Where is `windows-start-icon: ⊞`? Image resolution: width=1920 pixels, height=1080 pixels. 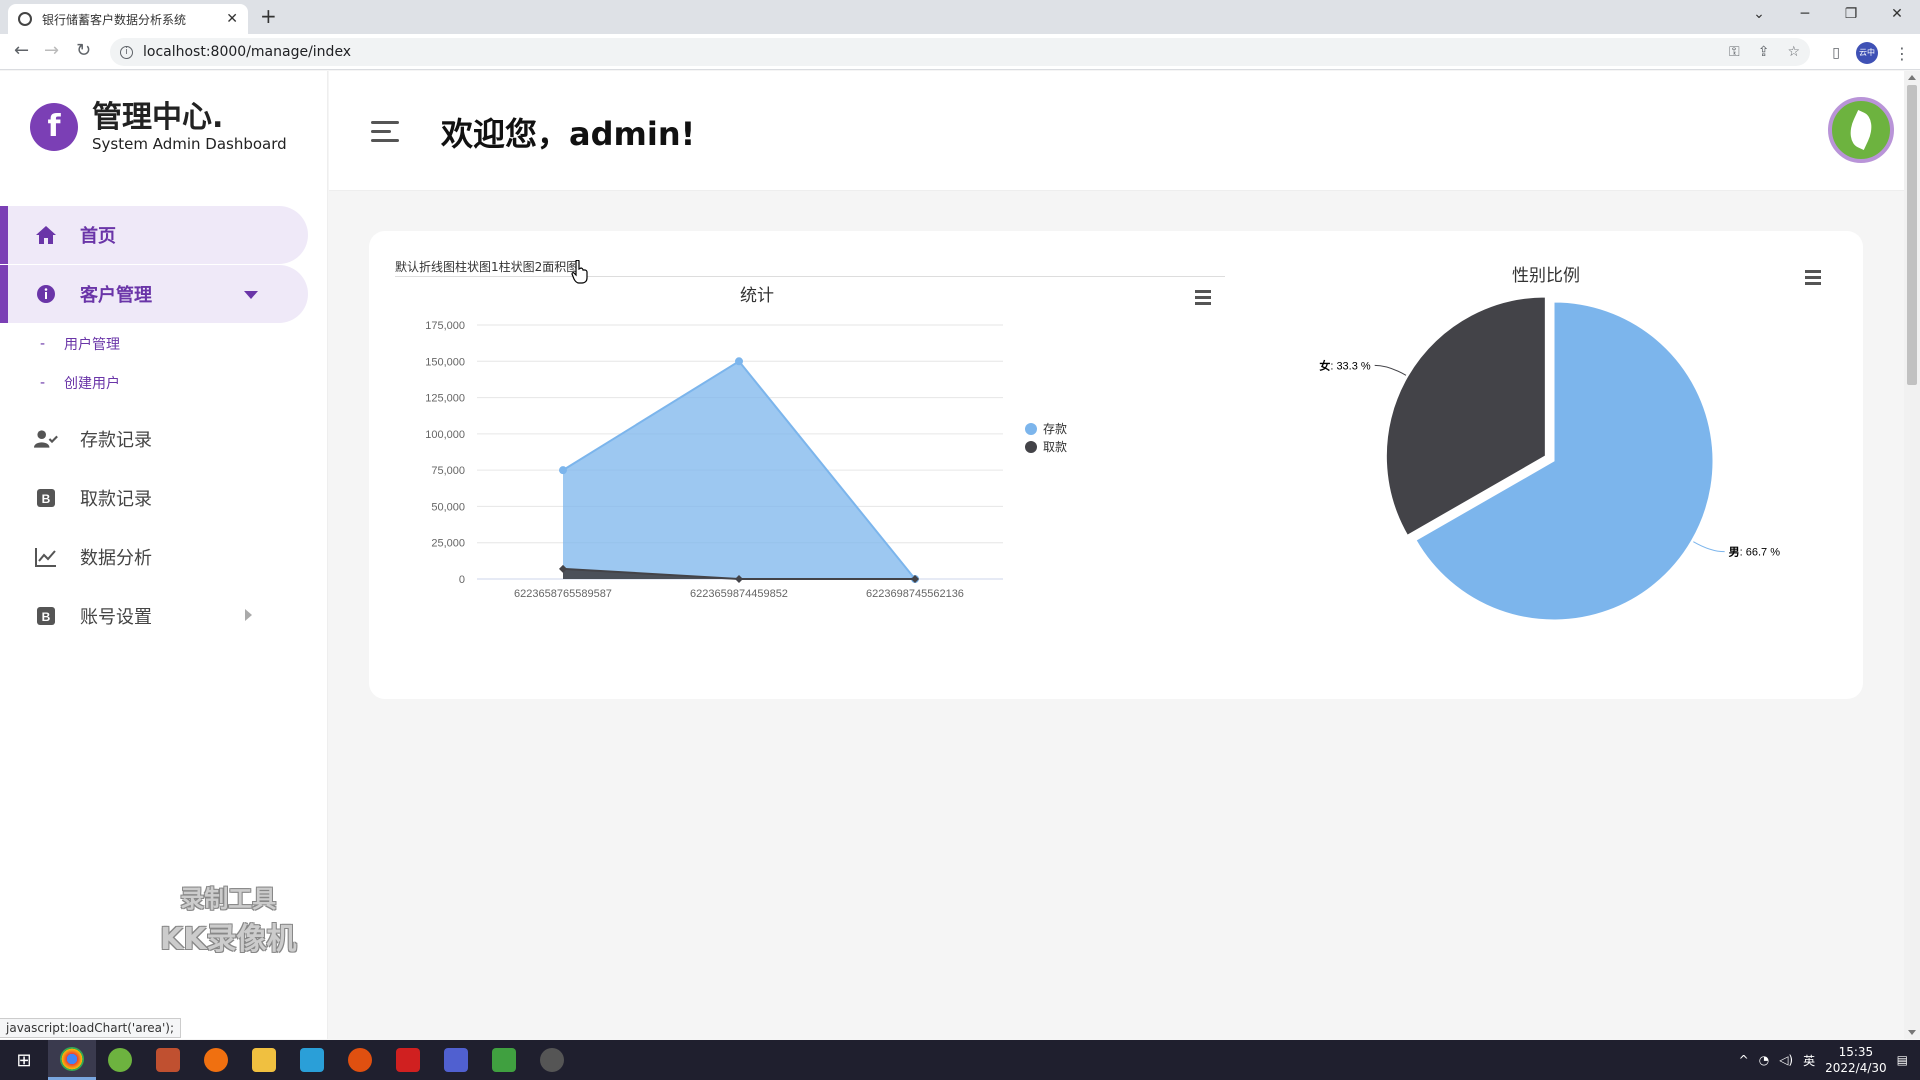 windows-start-icon: ⊞ is located at coordinates (24, 1060).